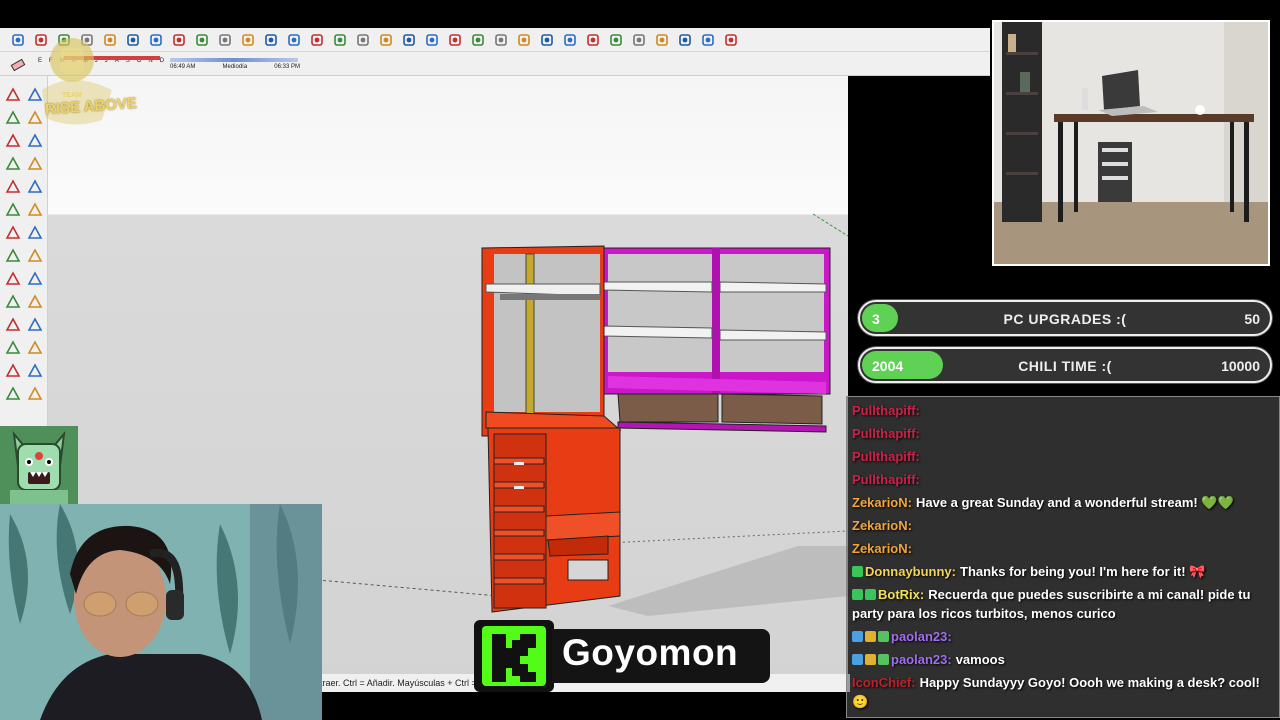 The image size is (1280, 720). What do you see at coordinates (287, 67) in the screenshot?
I see `time-end: 06:33 PM` at bounding box center [287, 67].